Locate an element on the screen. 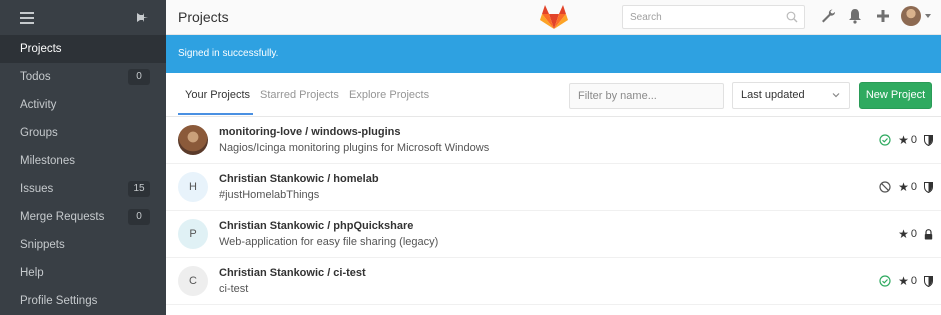 This screenshot has width=941, height=315. sidebar-item-label: Issues is located at coordinates (37, 189).